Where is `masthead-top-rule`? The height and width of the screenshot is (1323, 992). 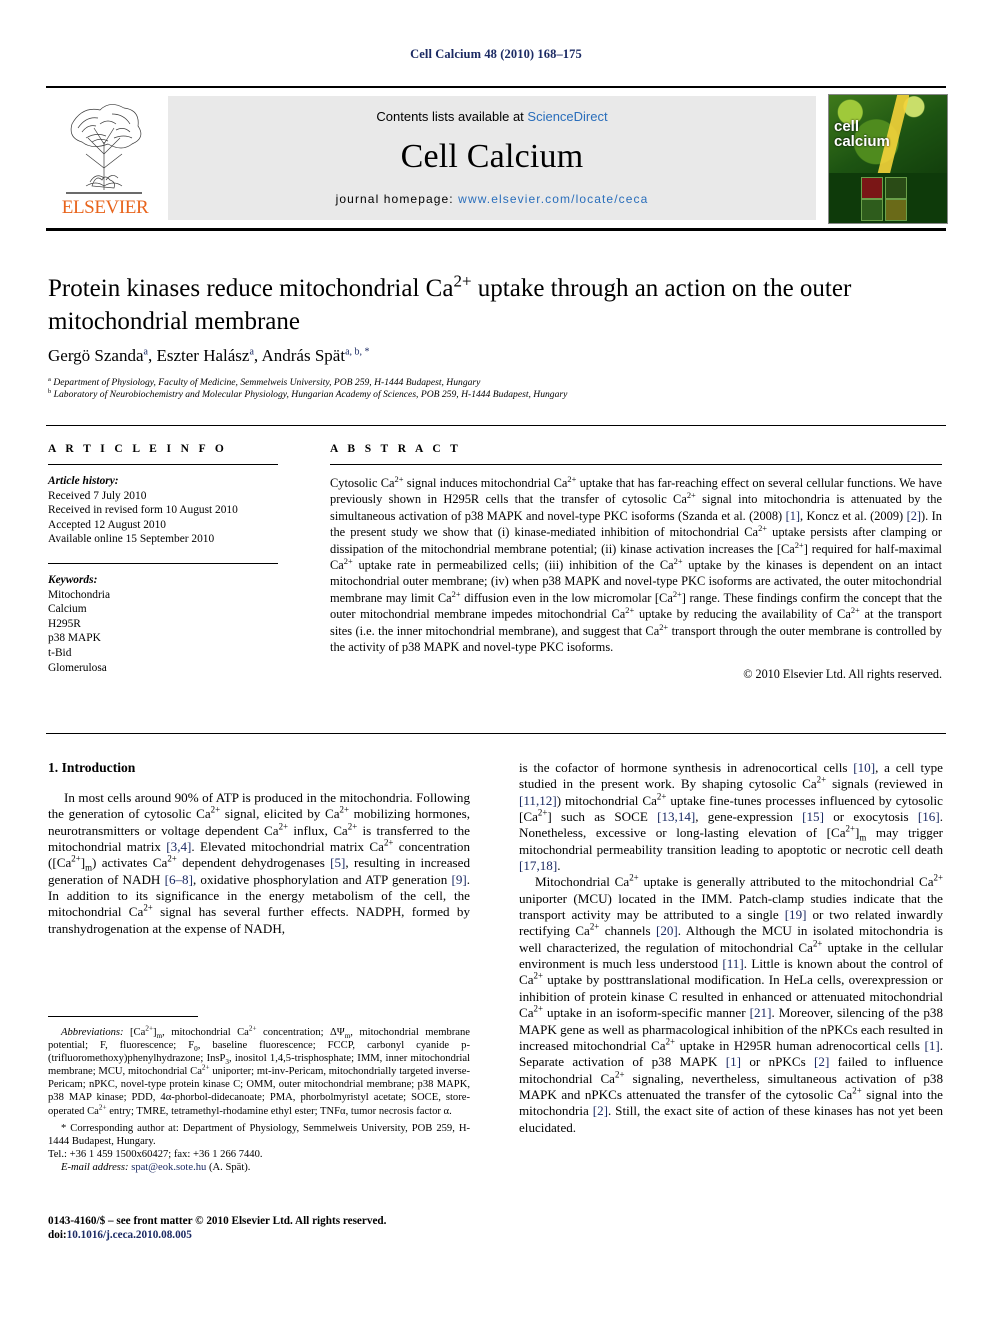
masthead-top-rule is located at coordinates (496, 87).